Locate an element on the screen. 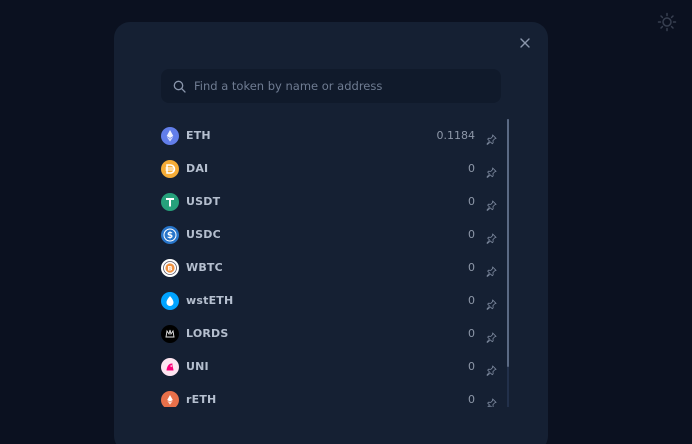 The image size is (692, 444). token-symbol: UNI is located at coordinates (197, 366).